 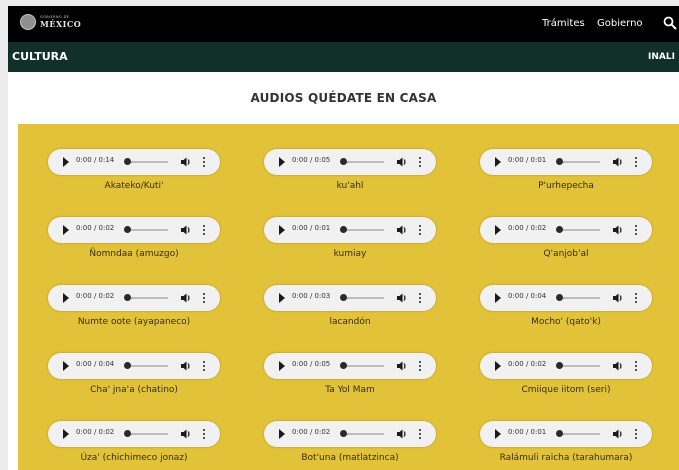 I want to click on nav-link-gobierno: Gobierno, so click(x=620, y=23).